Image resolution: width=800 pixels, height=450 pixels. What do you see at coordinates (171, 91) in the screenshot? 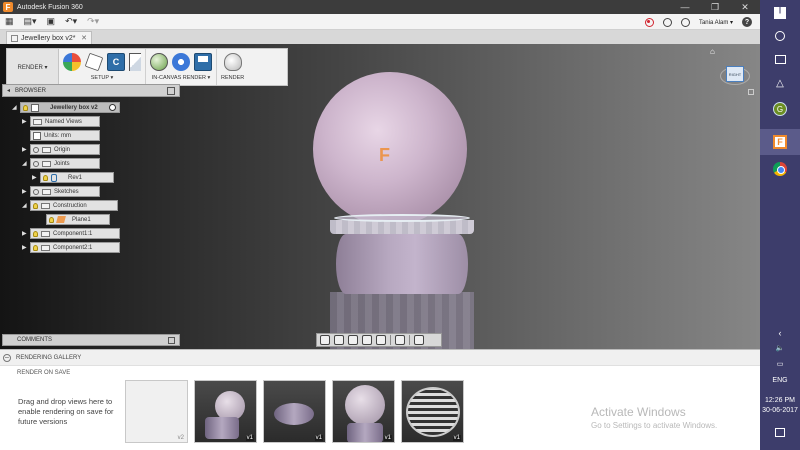
I see `pin-icon` at bounding box center [171, 91].